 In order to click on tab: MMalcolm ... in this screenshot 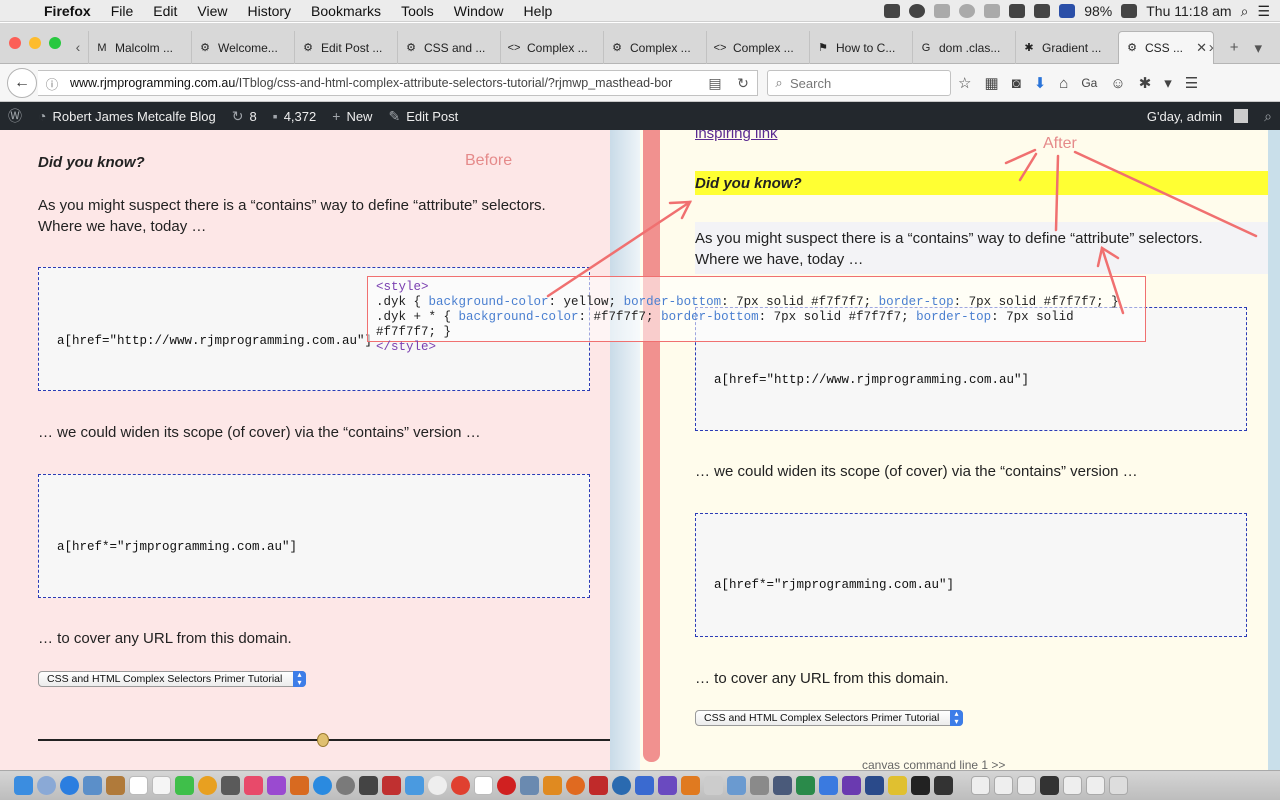, I will do `click(139, 47)`.